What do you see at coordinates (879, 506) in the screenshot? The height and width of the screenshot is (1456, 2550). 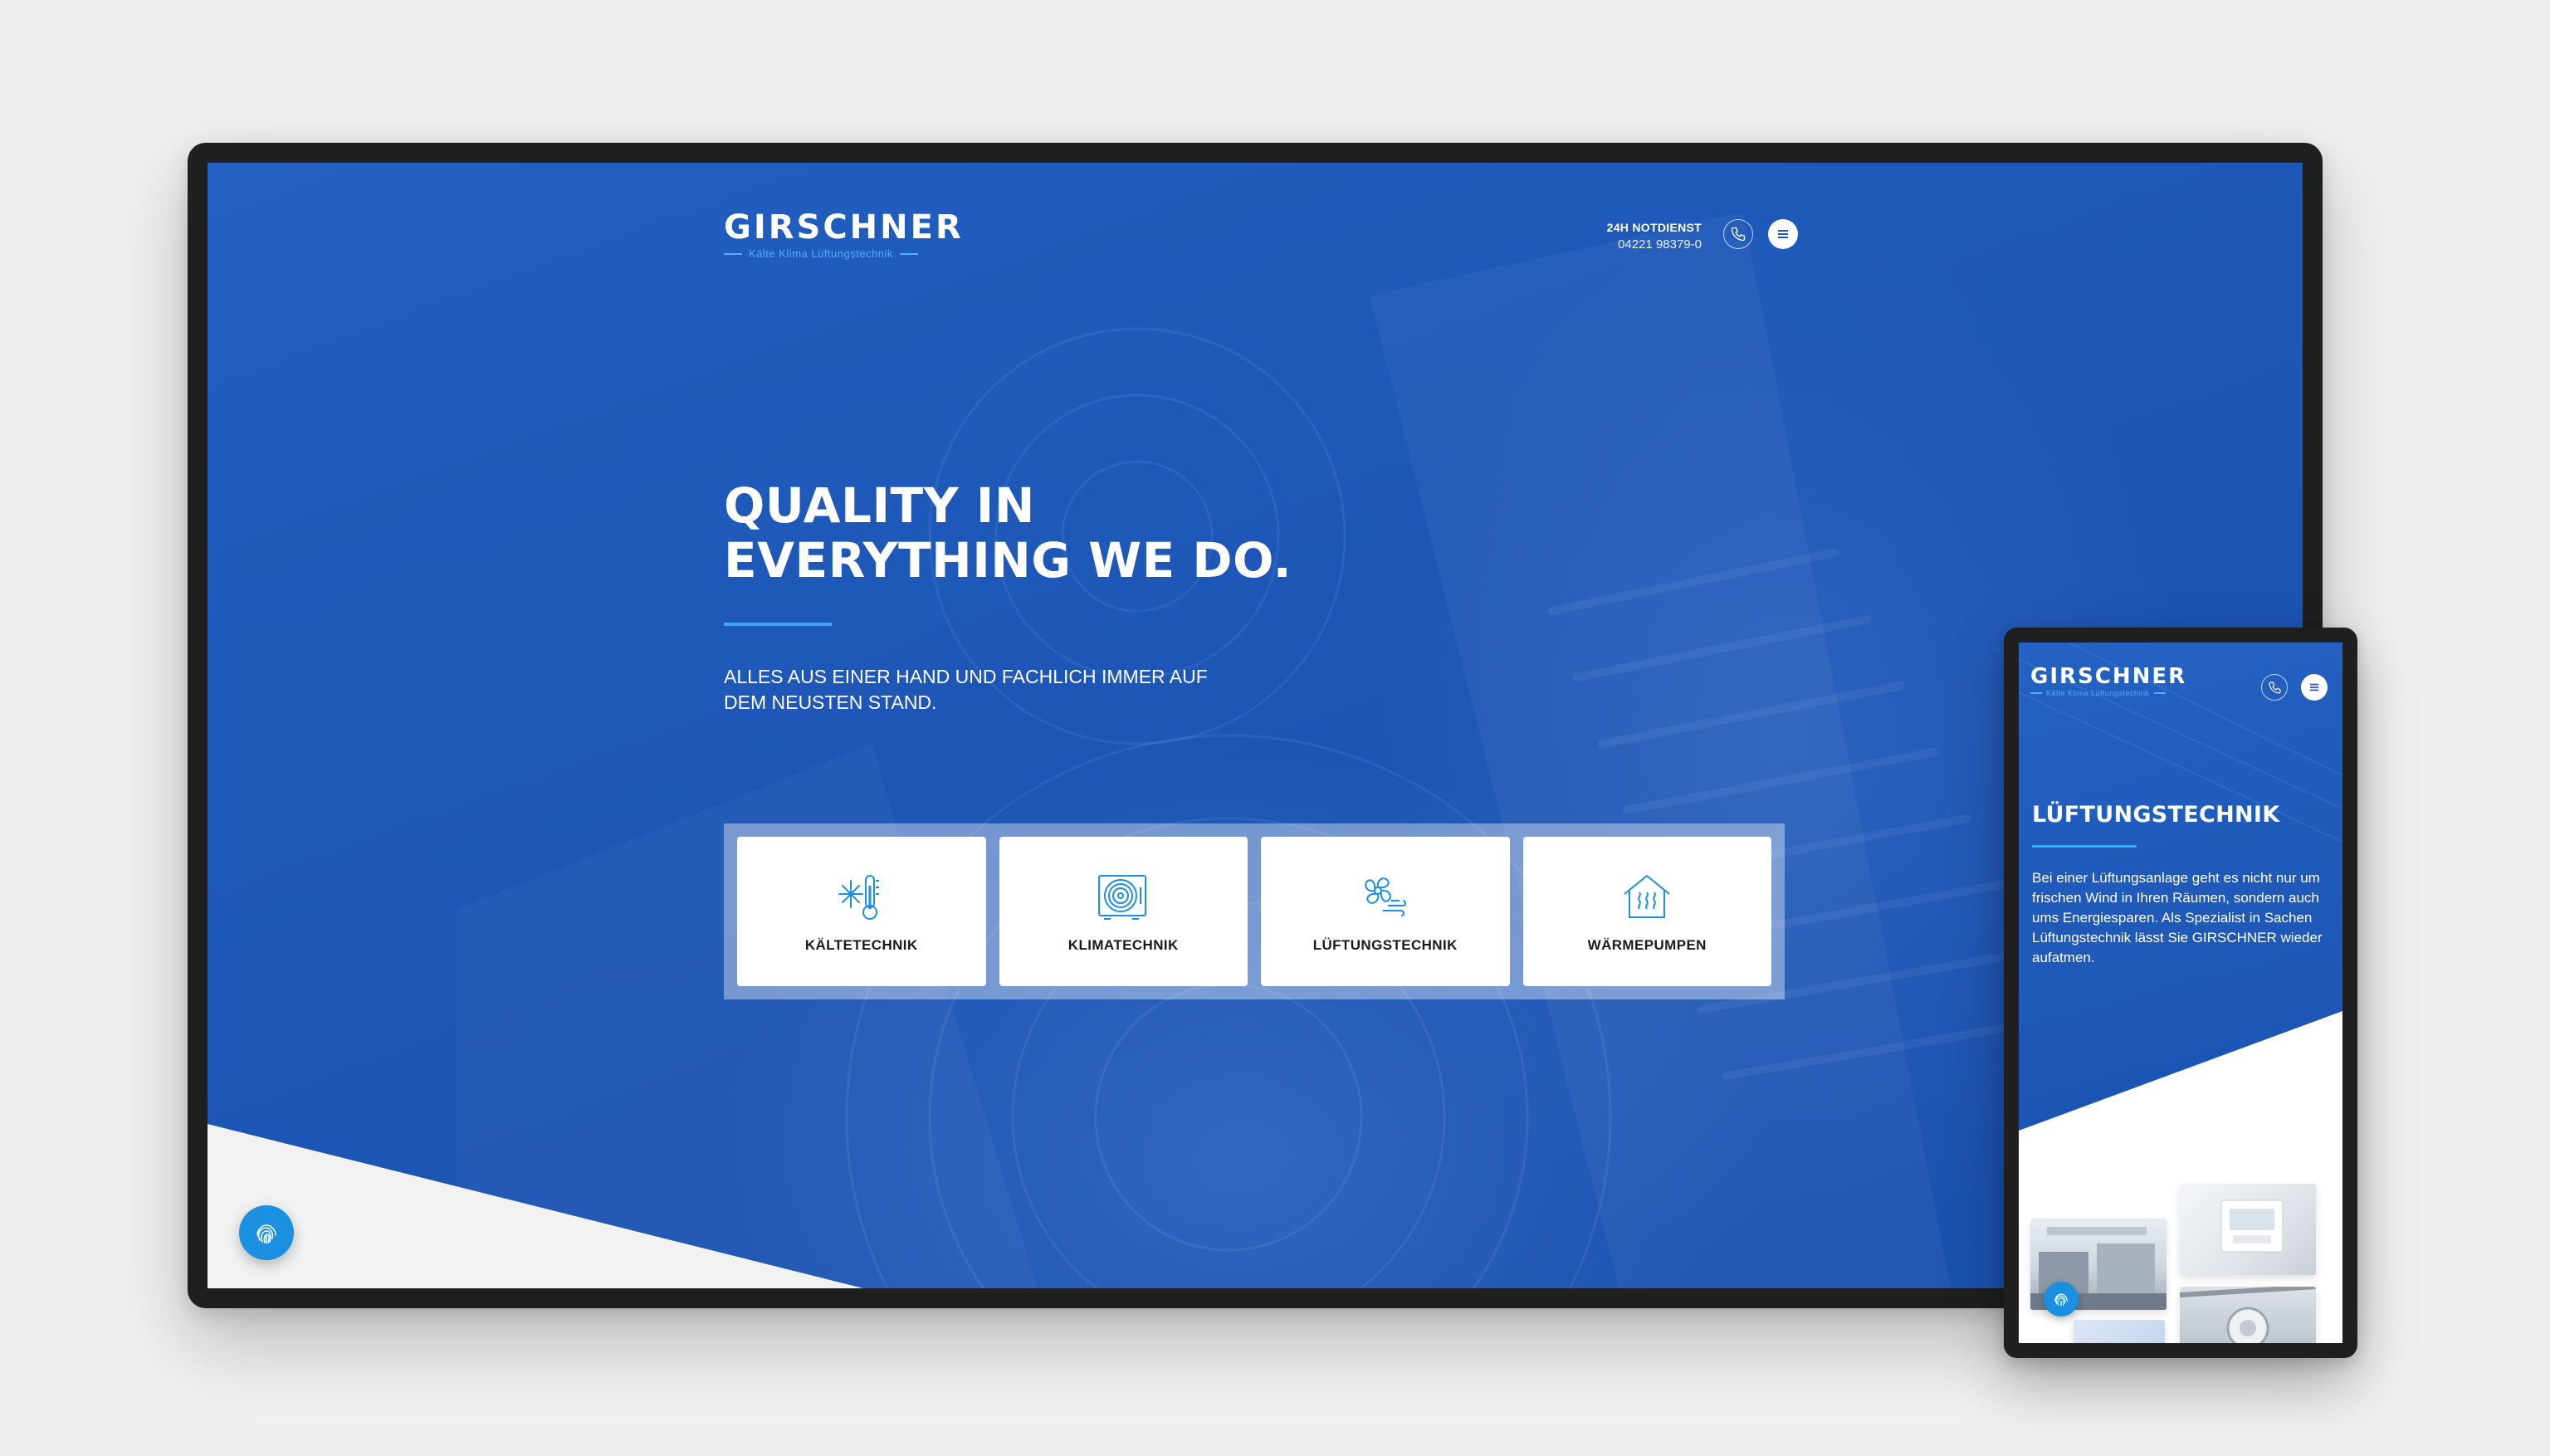 I see `headline-line-1: QUALITY IN` at bounding box center [879, 506].